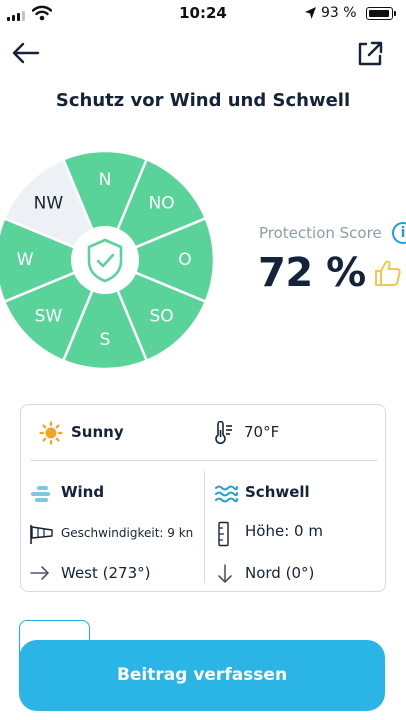 This screenshot has width=406, height=720. I want to click on battery-percent: 93 %, so click(339, 13).